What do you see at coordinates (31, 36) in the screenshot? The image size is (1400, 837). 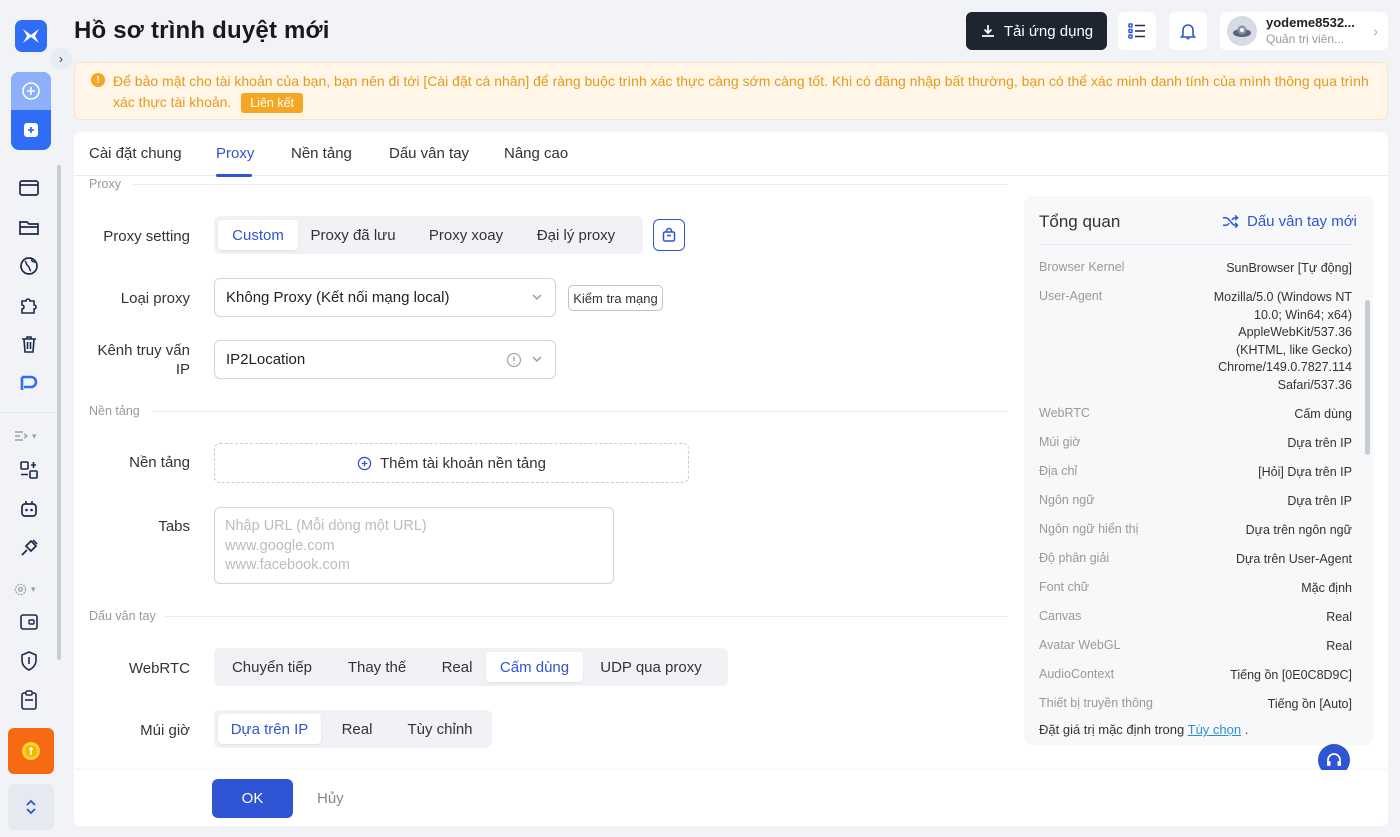 I see `app-logo` at bounding box center [31, 36].